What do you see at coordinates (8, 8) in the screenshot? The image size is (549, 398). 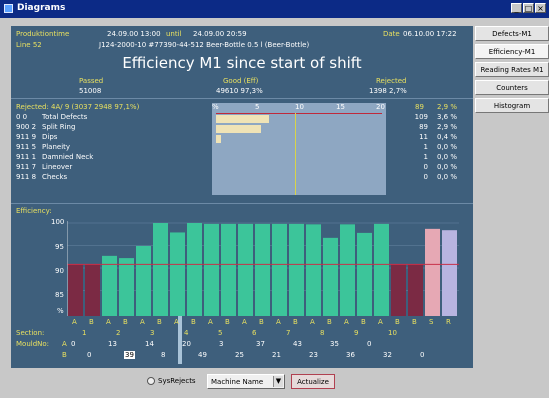 I see `app-icon` at bounding box center [8, 8].